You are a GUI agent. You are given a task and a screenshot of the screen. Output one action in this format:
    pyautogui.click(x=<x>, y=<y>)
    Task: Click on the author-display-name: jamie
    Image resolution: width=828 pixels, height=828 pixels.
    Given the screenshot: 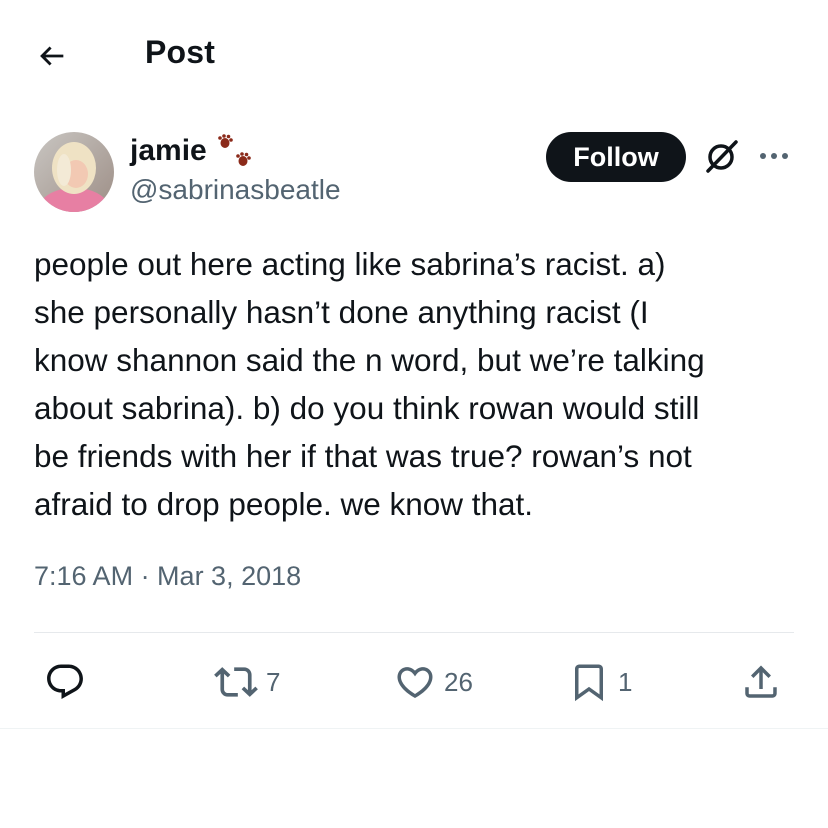 What is the action you would take?
    pyautogui.click(x=168, y=151)
    